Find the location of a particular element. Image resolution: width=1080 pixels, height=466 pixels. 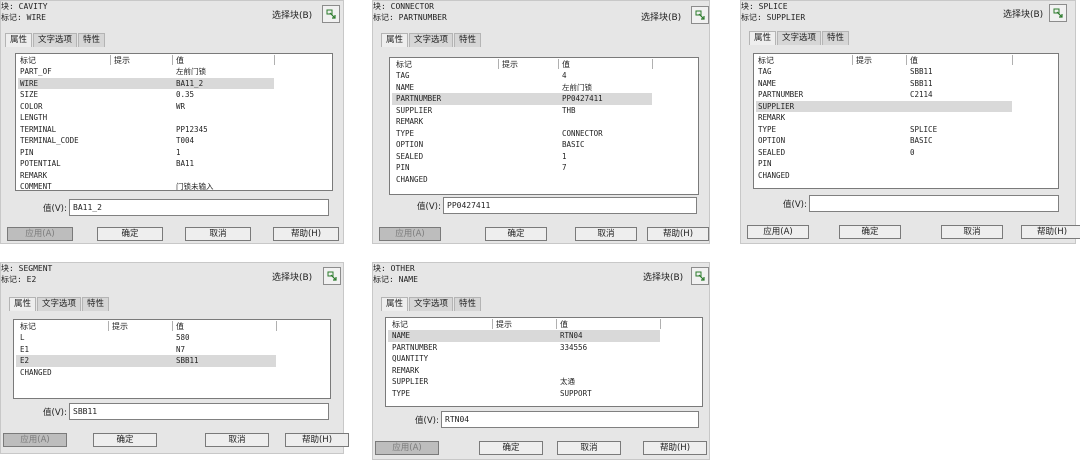

column-hint: 提示 is located at coordinates (122, 60).